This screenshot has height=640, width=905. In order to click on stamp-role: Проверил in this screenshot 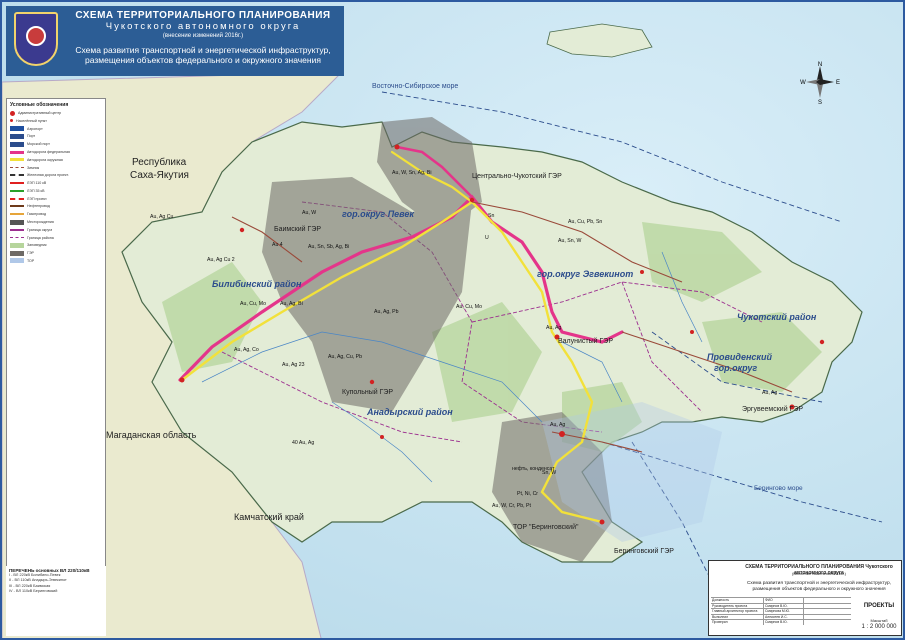, I will do `click(720, 622)`.